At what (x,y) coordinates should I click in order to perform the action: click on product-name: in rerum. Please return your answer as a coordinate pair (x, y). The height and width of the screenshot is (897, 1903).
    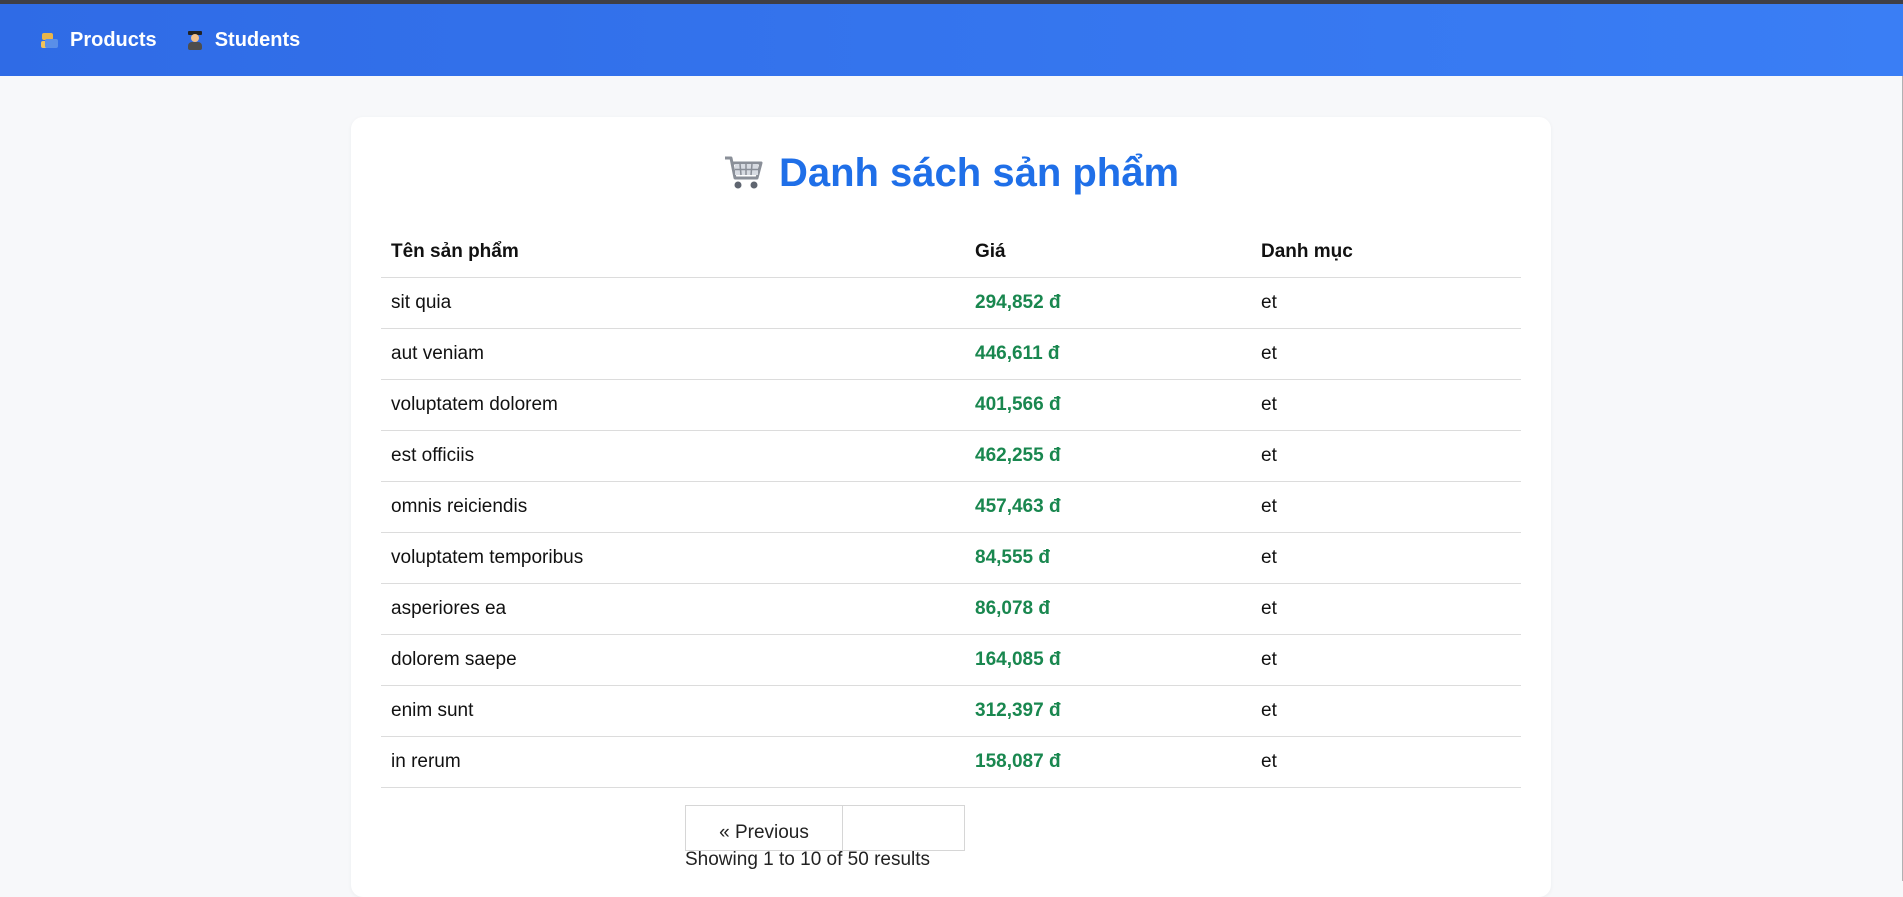
    Looking at the image, I should click on (673, 762).